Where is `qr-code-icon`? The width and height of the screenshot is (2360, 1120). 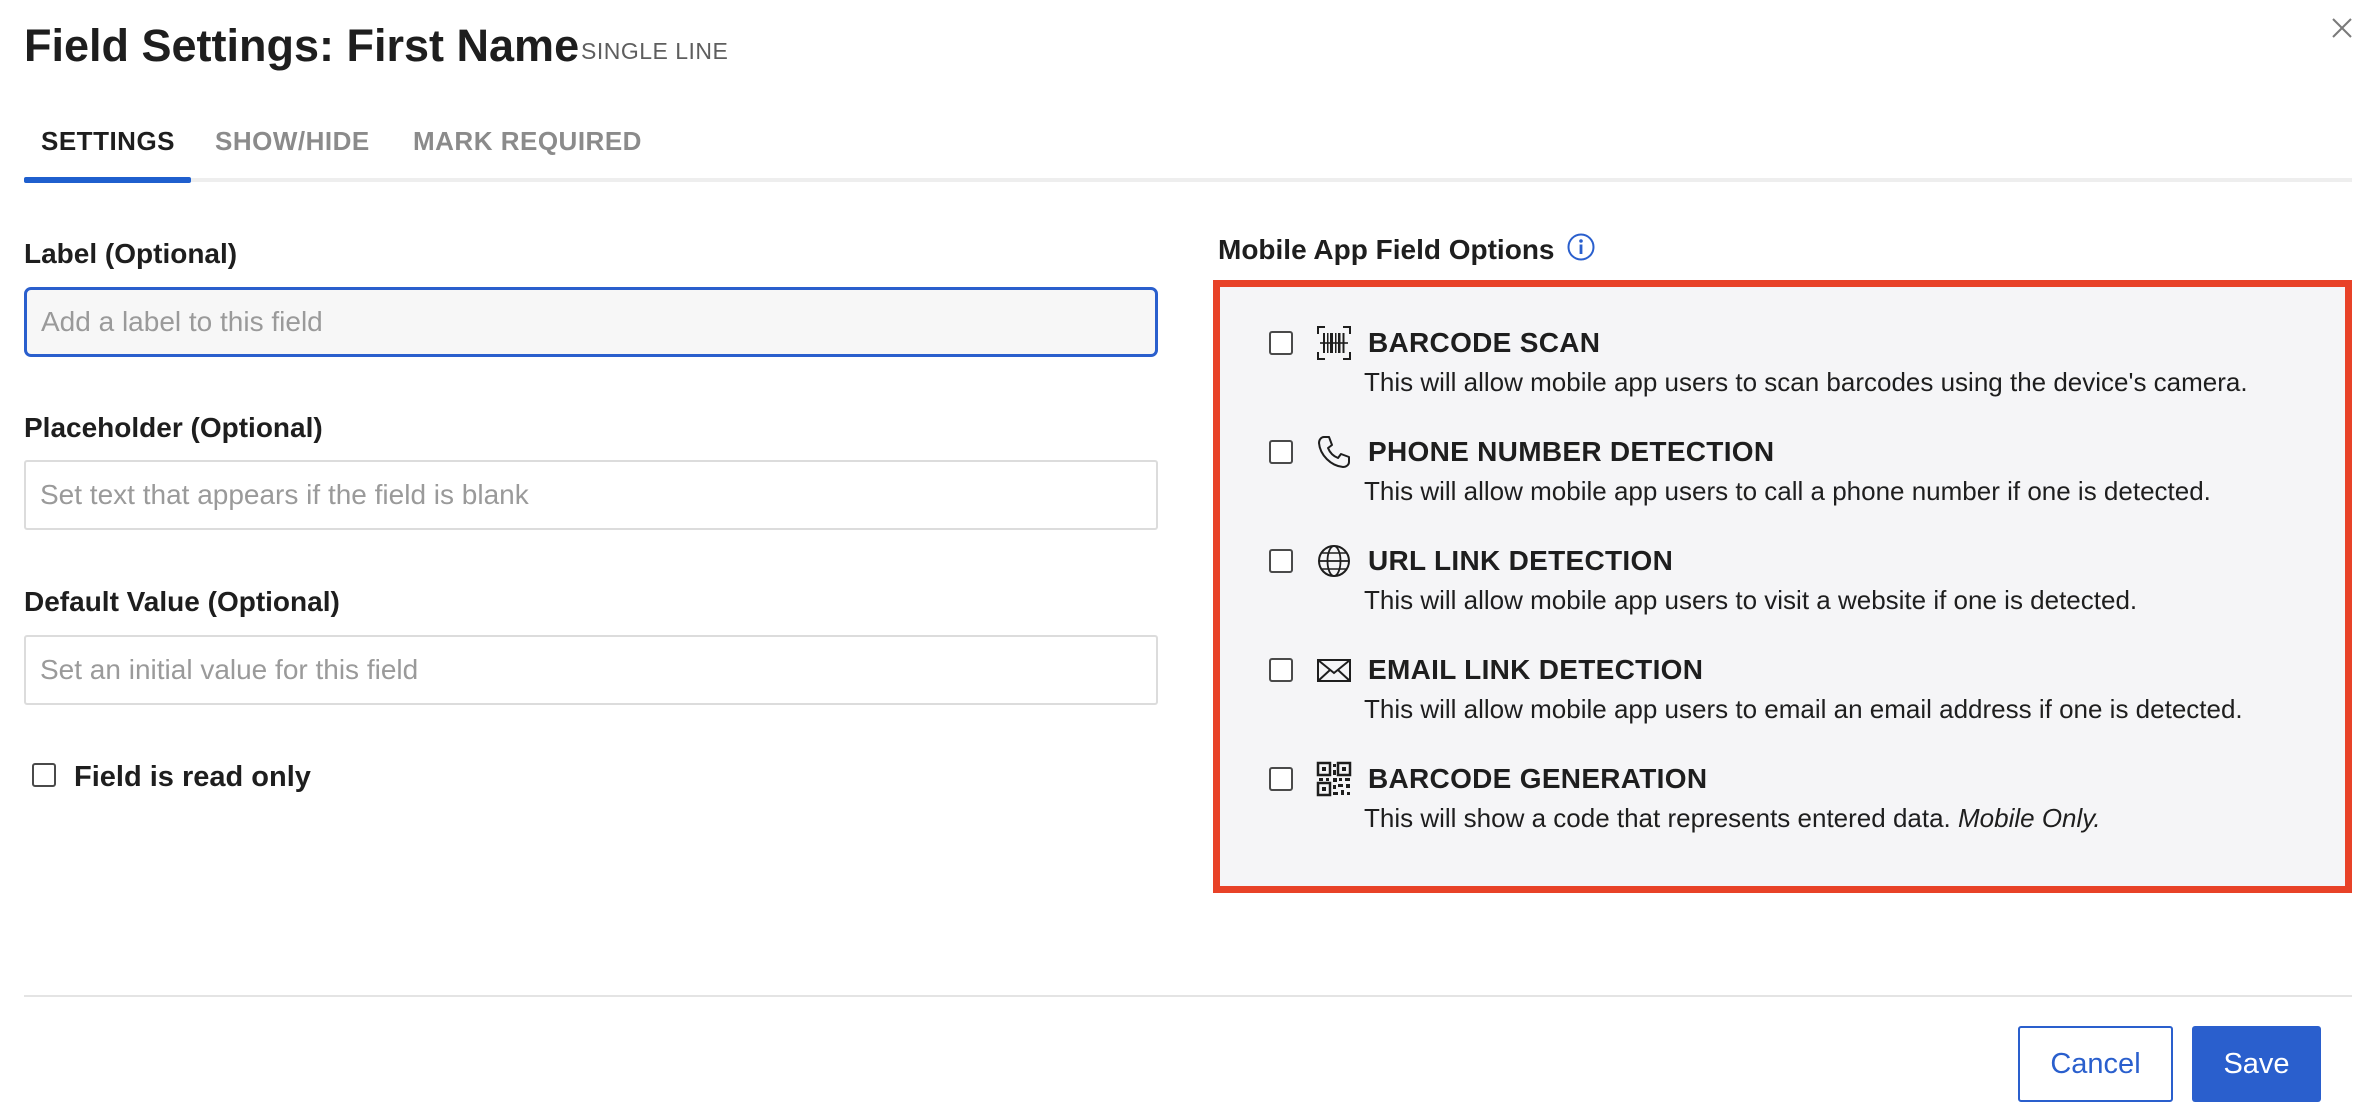
qr-code-icon is located at coordinates (1334, 779).